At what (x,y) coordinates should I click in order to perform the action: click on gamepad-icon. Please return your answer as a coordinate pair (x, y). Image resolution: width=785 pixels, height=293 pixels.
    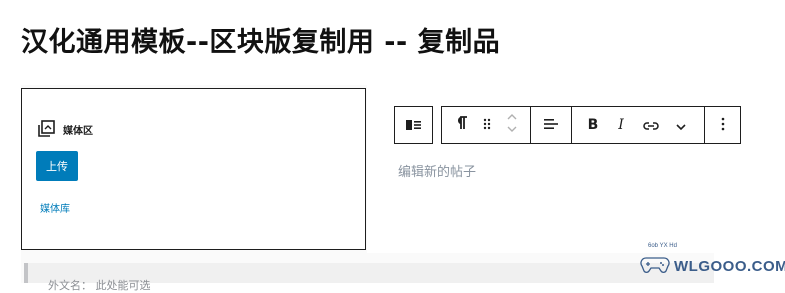
    Looking at the image, I should click on (655, 266).